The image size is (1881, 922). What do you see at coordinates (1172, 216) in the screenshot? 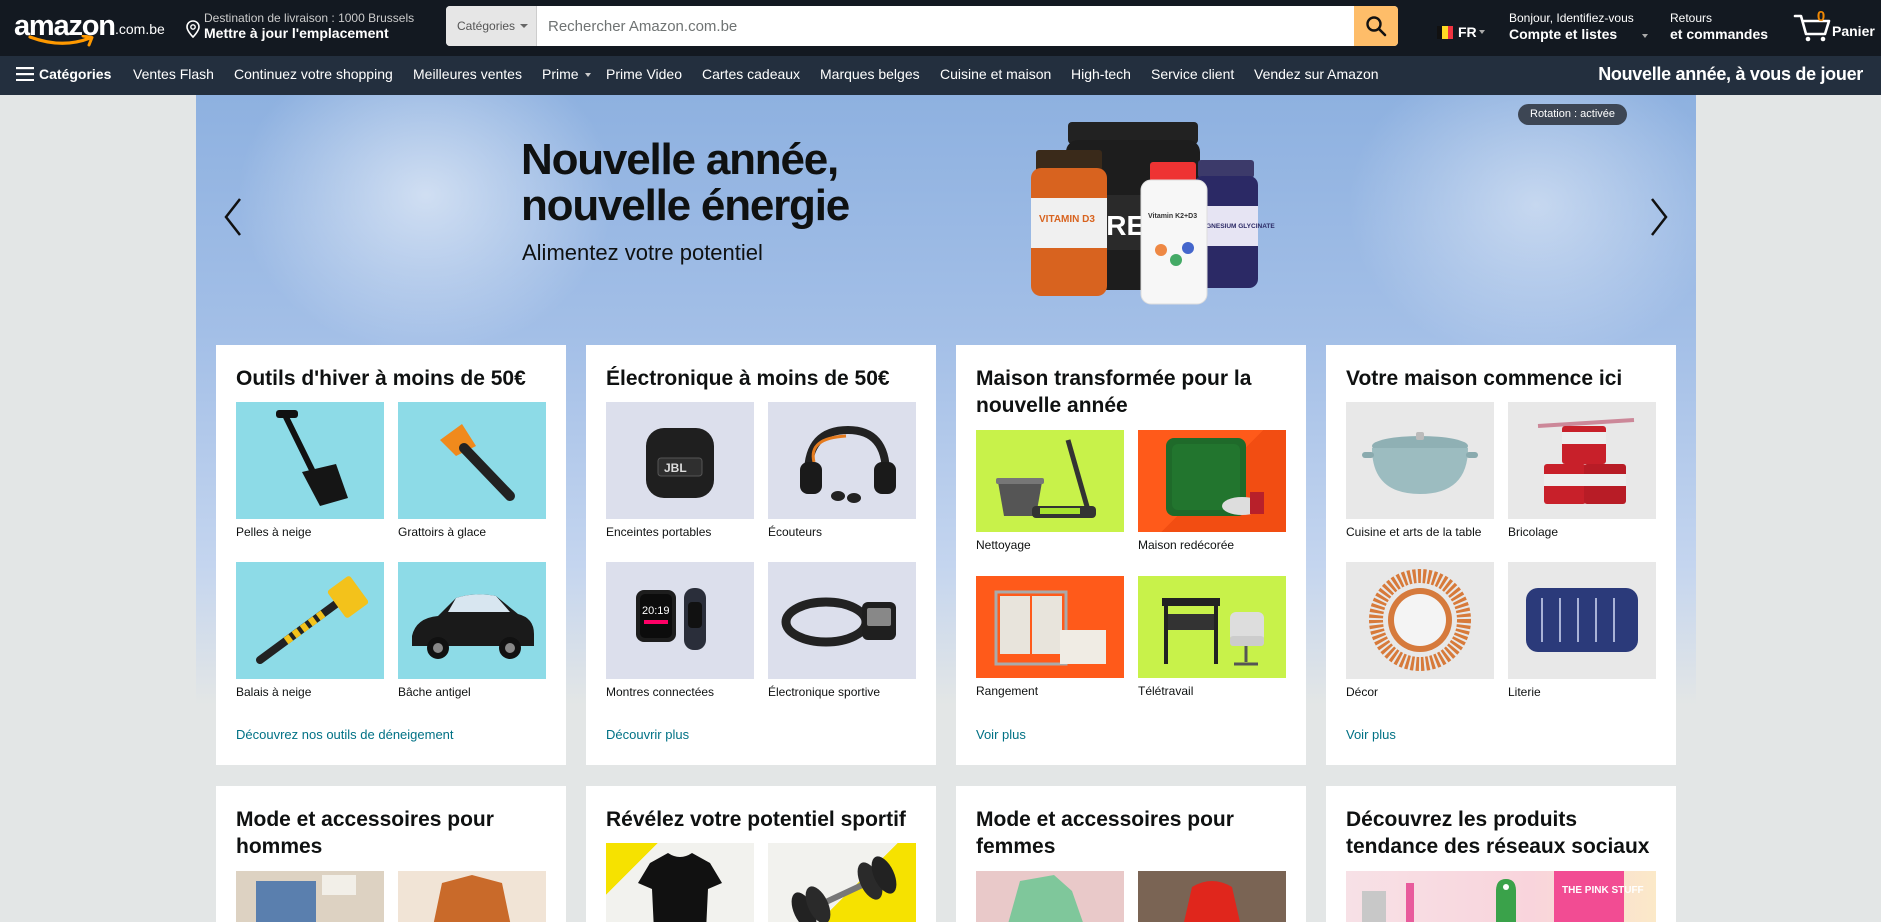
I see `bottle-label: Vitamin K2+D3` at bounding box center [1172, 216].